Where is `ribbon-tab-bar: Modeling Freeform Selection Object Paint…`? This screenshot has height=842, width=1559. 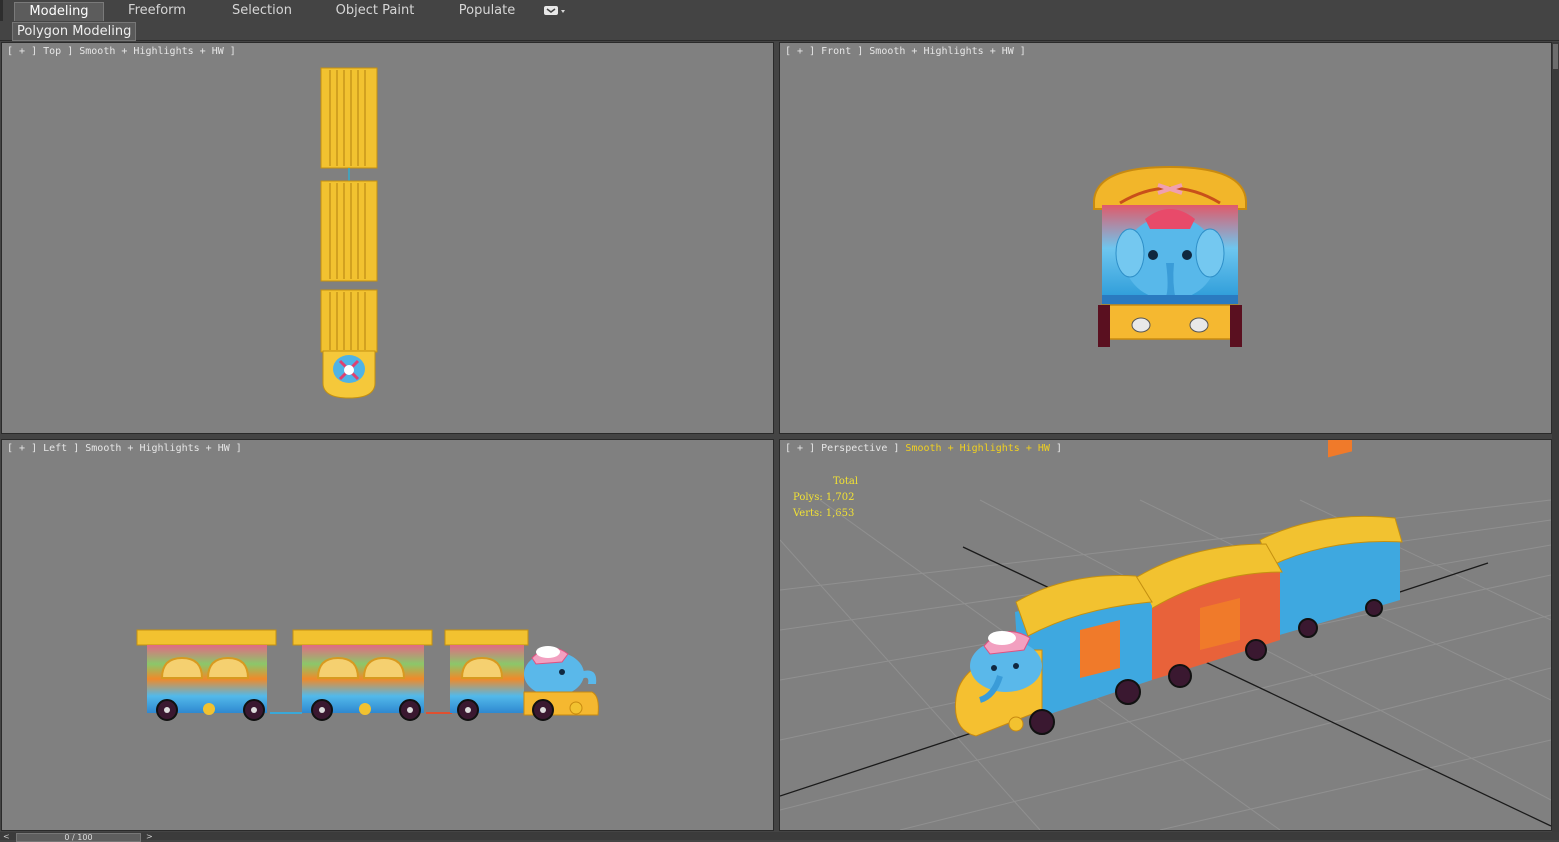 ribbon-tab-bar: Modeling Freeform Selection Object Paint… is located at coordinates (779, 11).